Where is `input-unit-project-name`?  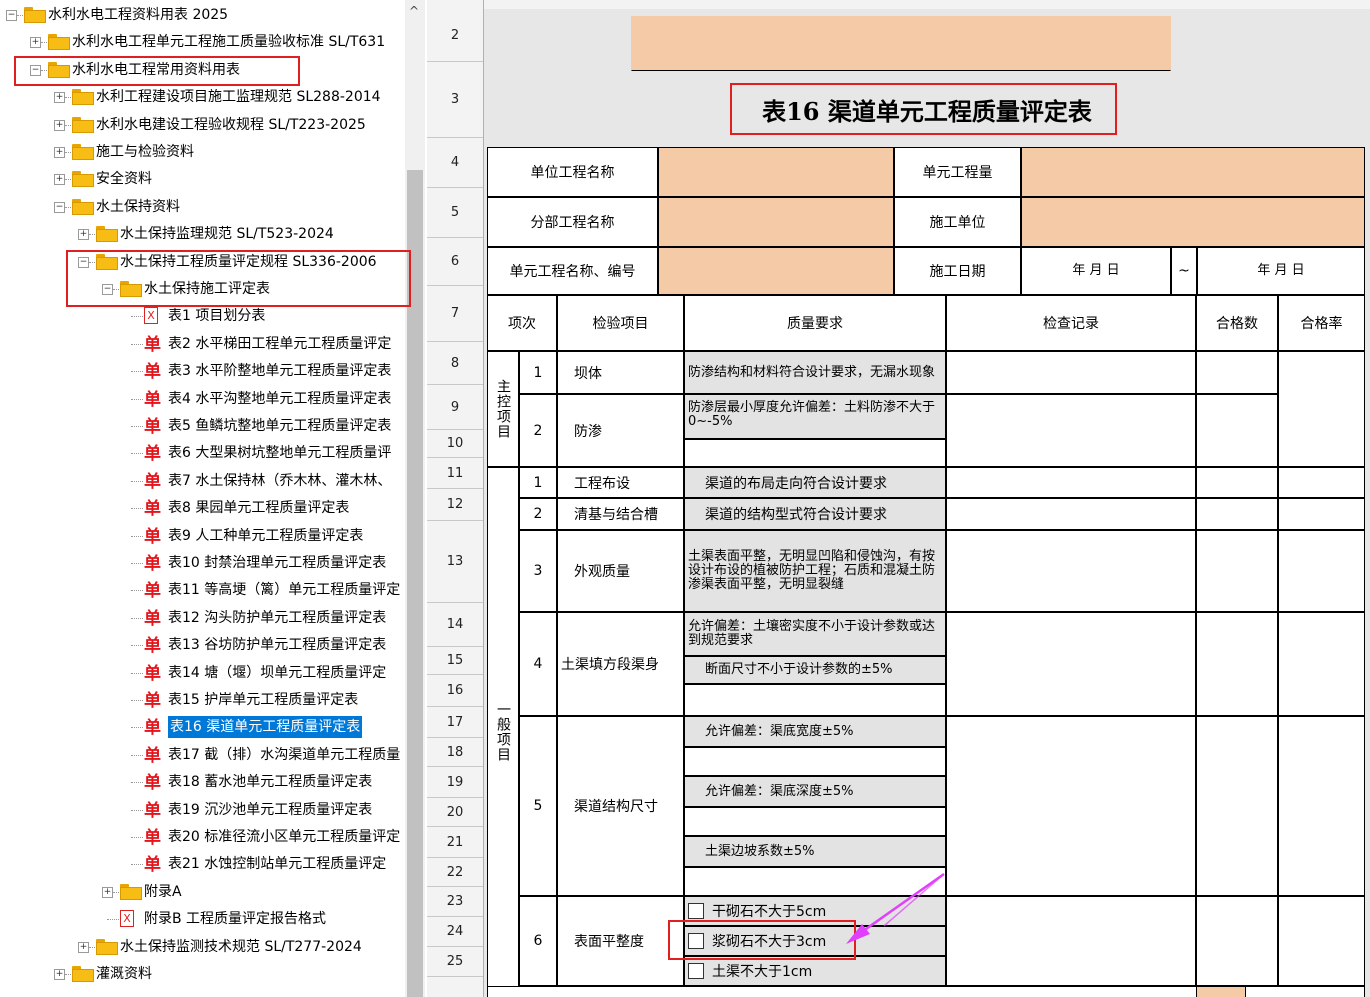 input-unit-project-name is located at coordinates (776, 172).